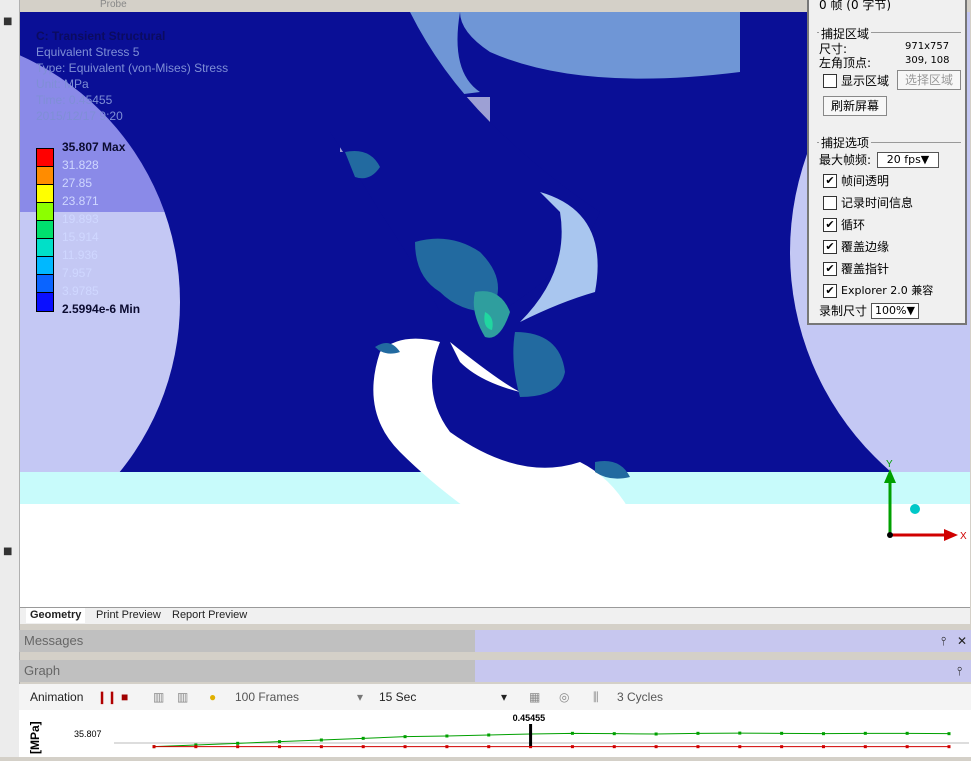 The height and width of the screenshot is (761, 971). What do you see at coordinates (80, 201) in the screenshot?
I see `legend-value: 23.871` at bounding box center [80, 201].